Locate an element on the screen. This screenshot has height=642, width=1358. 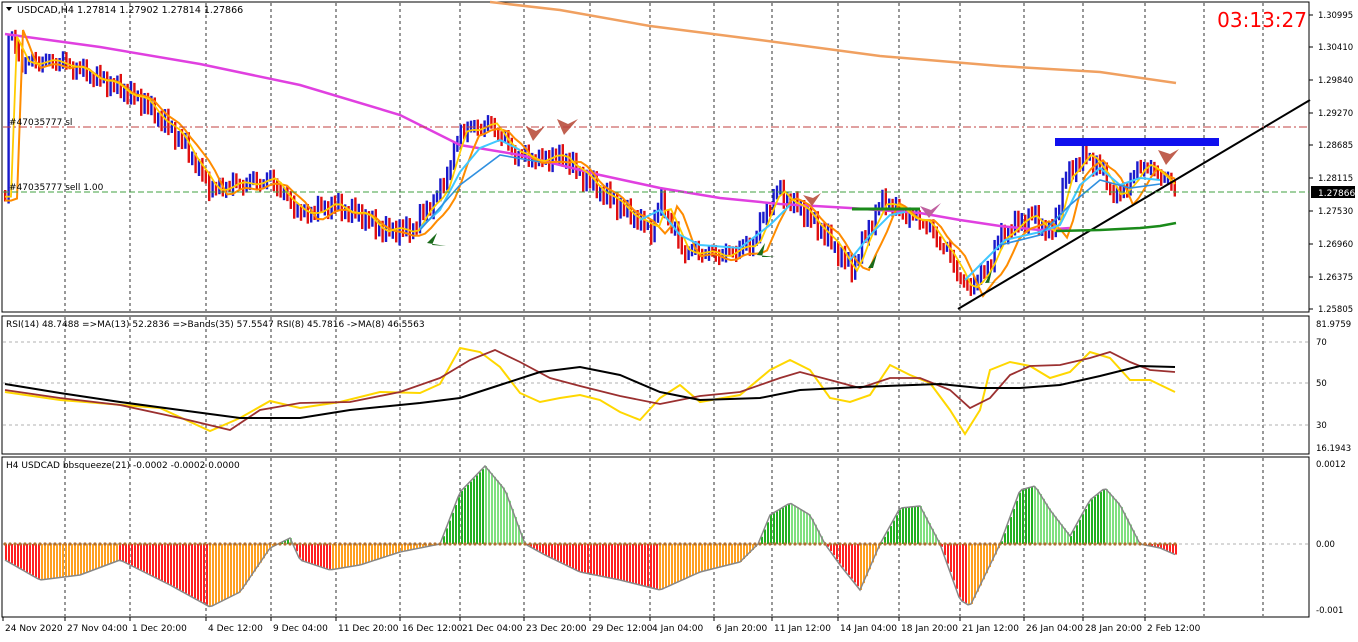
time-label: 21 Jan 12:00 is located at coordinates (990, 629).